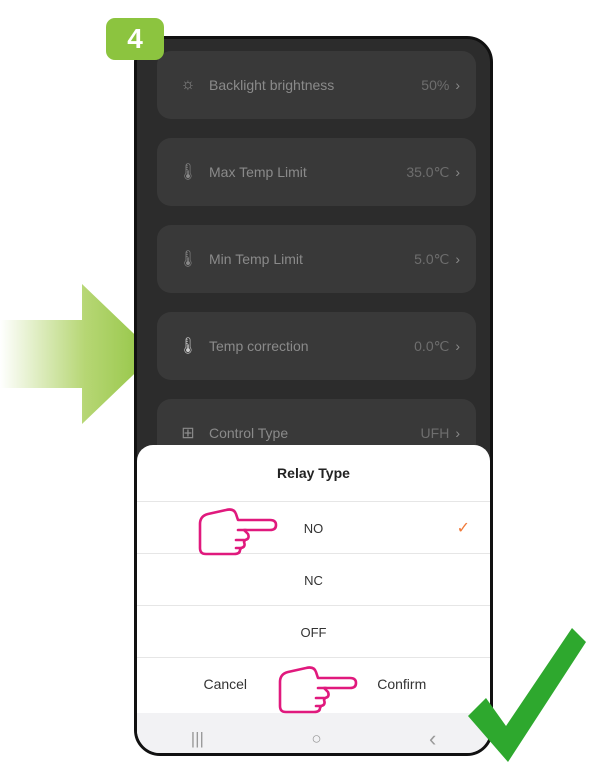  What do you see at coordinates (316, 739) in the screenshot?
I see `home-icon: ○` at bounding box center [316, 739].